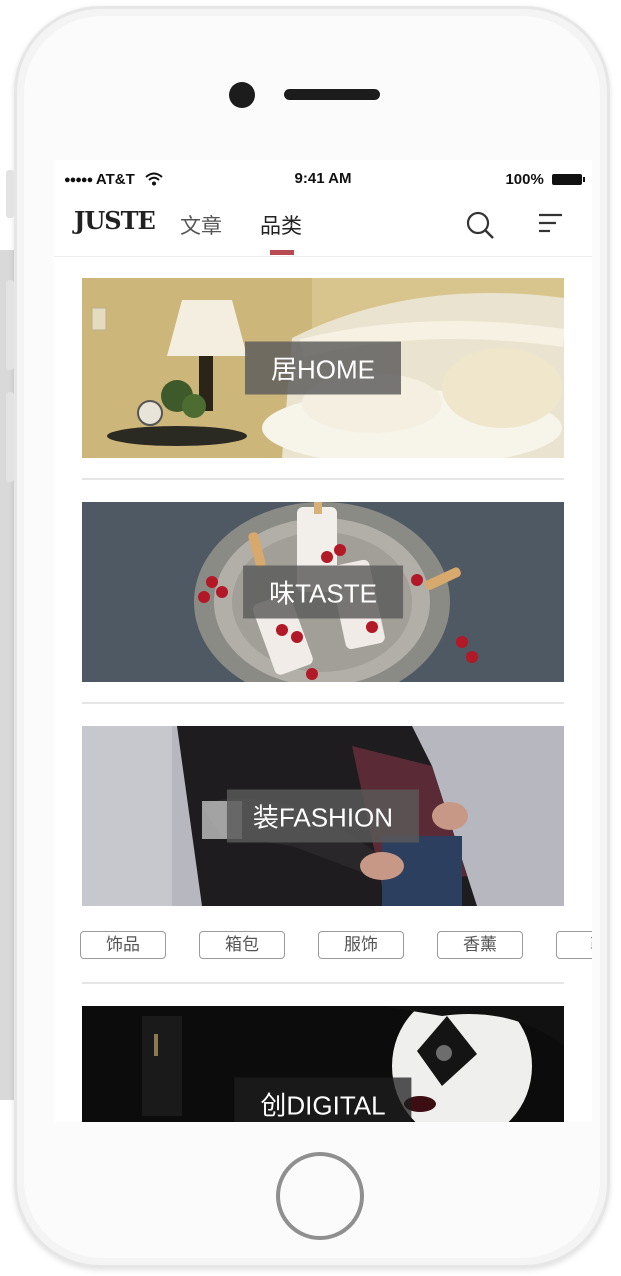 The image size is (621, 1276). Describe the element at coordinates (323, 180) in the screenshot. I see `status-bar: ●●●●● AT&T 9:41 AM 100%` at that location.